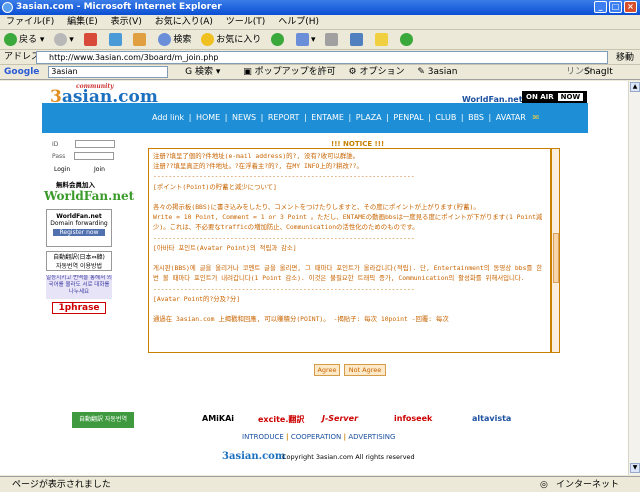 Image resolution: width=640 pixels, height=492 pixels. What do you see at coordinates (22, 72) in the screenshot?
I see `google-logo: Google` at bounding box center [22, 72].